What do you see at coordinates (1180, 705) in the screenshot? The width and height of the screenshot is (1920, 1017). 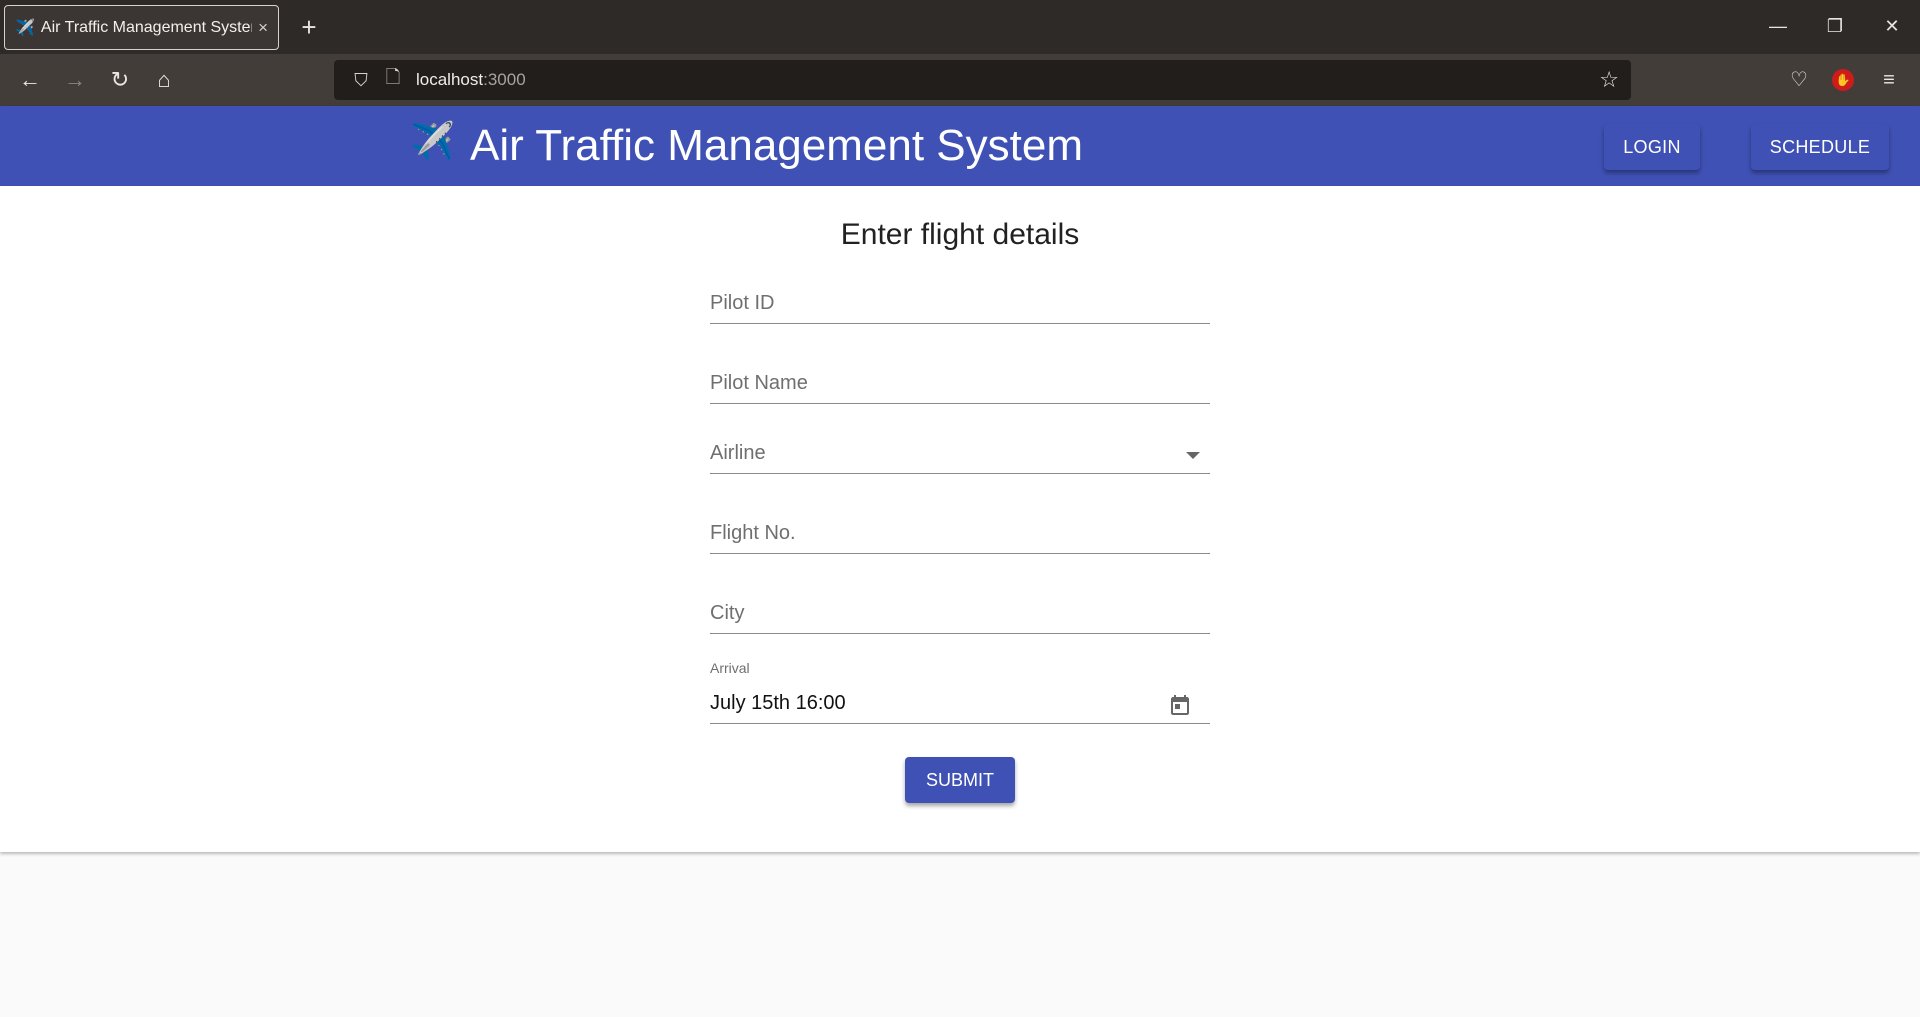 I see `calendar-icon` at bounding box center [1180, 705].